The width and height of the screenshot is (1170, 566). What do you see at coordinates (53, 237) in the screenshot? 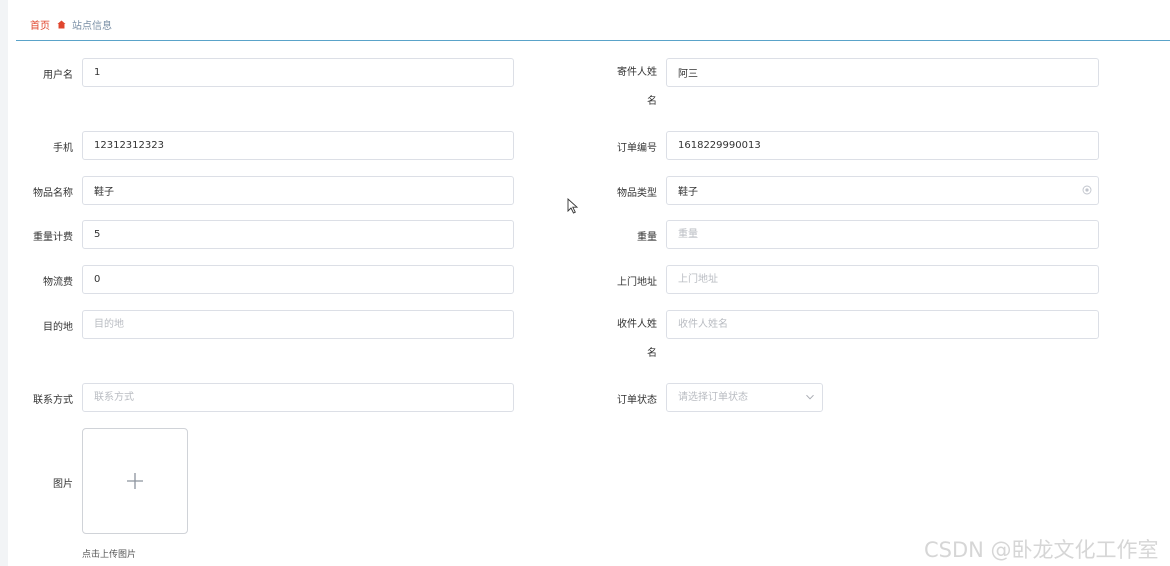
I see `weight-fee-label: 重量计费` at bounding box center [53, 237].